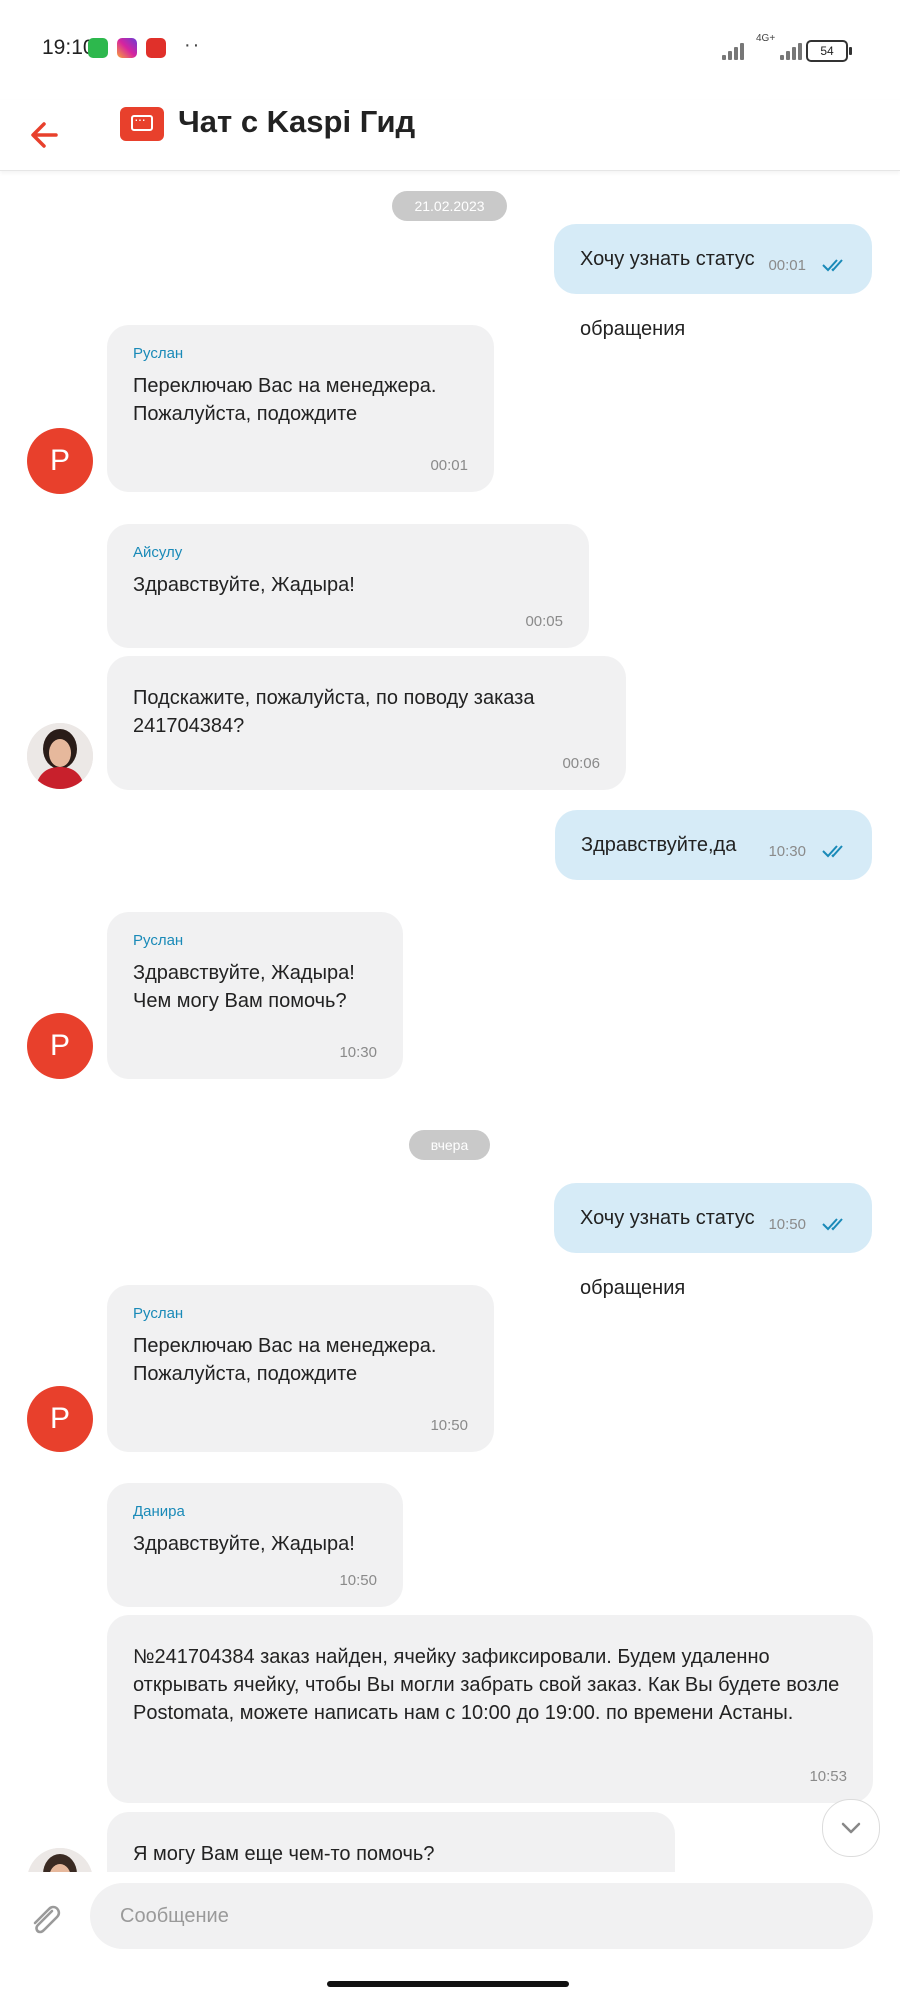 This screenshot has height=2000, width=900. Describe the element at coordinates (156, 48) in the screenshot. I see `youtube-app-icon` at that location.